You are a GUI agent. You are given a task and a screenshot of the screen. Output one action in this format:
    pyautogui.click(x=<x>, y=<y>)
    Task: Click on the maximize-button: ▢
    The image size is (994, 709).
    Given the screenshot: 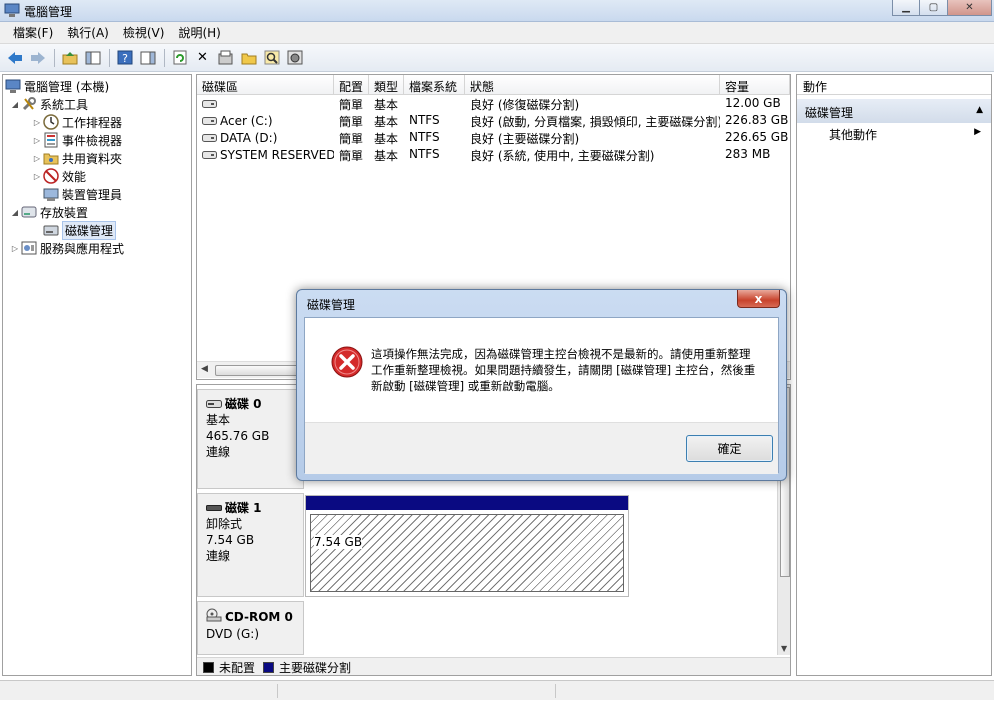 What is the action you would take?
    pyautogui.click(x=934, y=8)
    